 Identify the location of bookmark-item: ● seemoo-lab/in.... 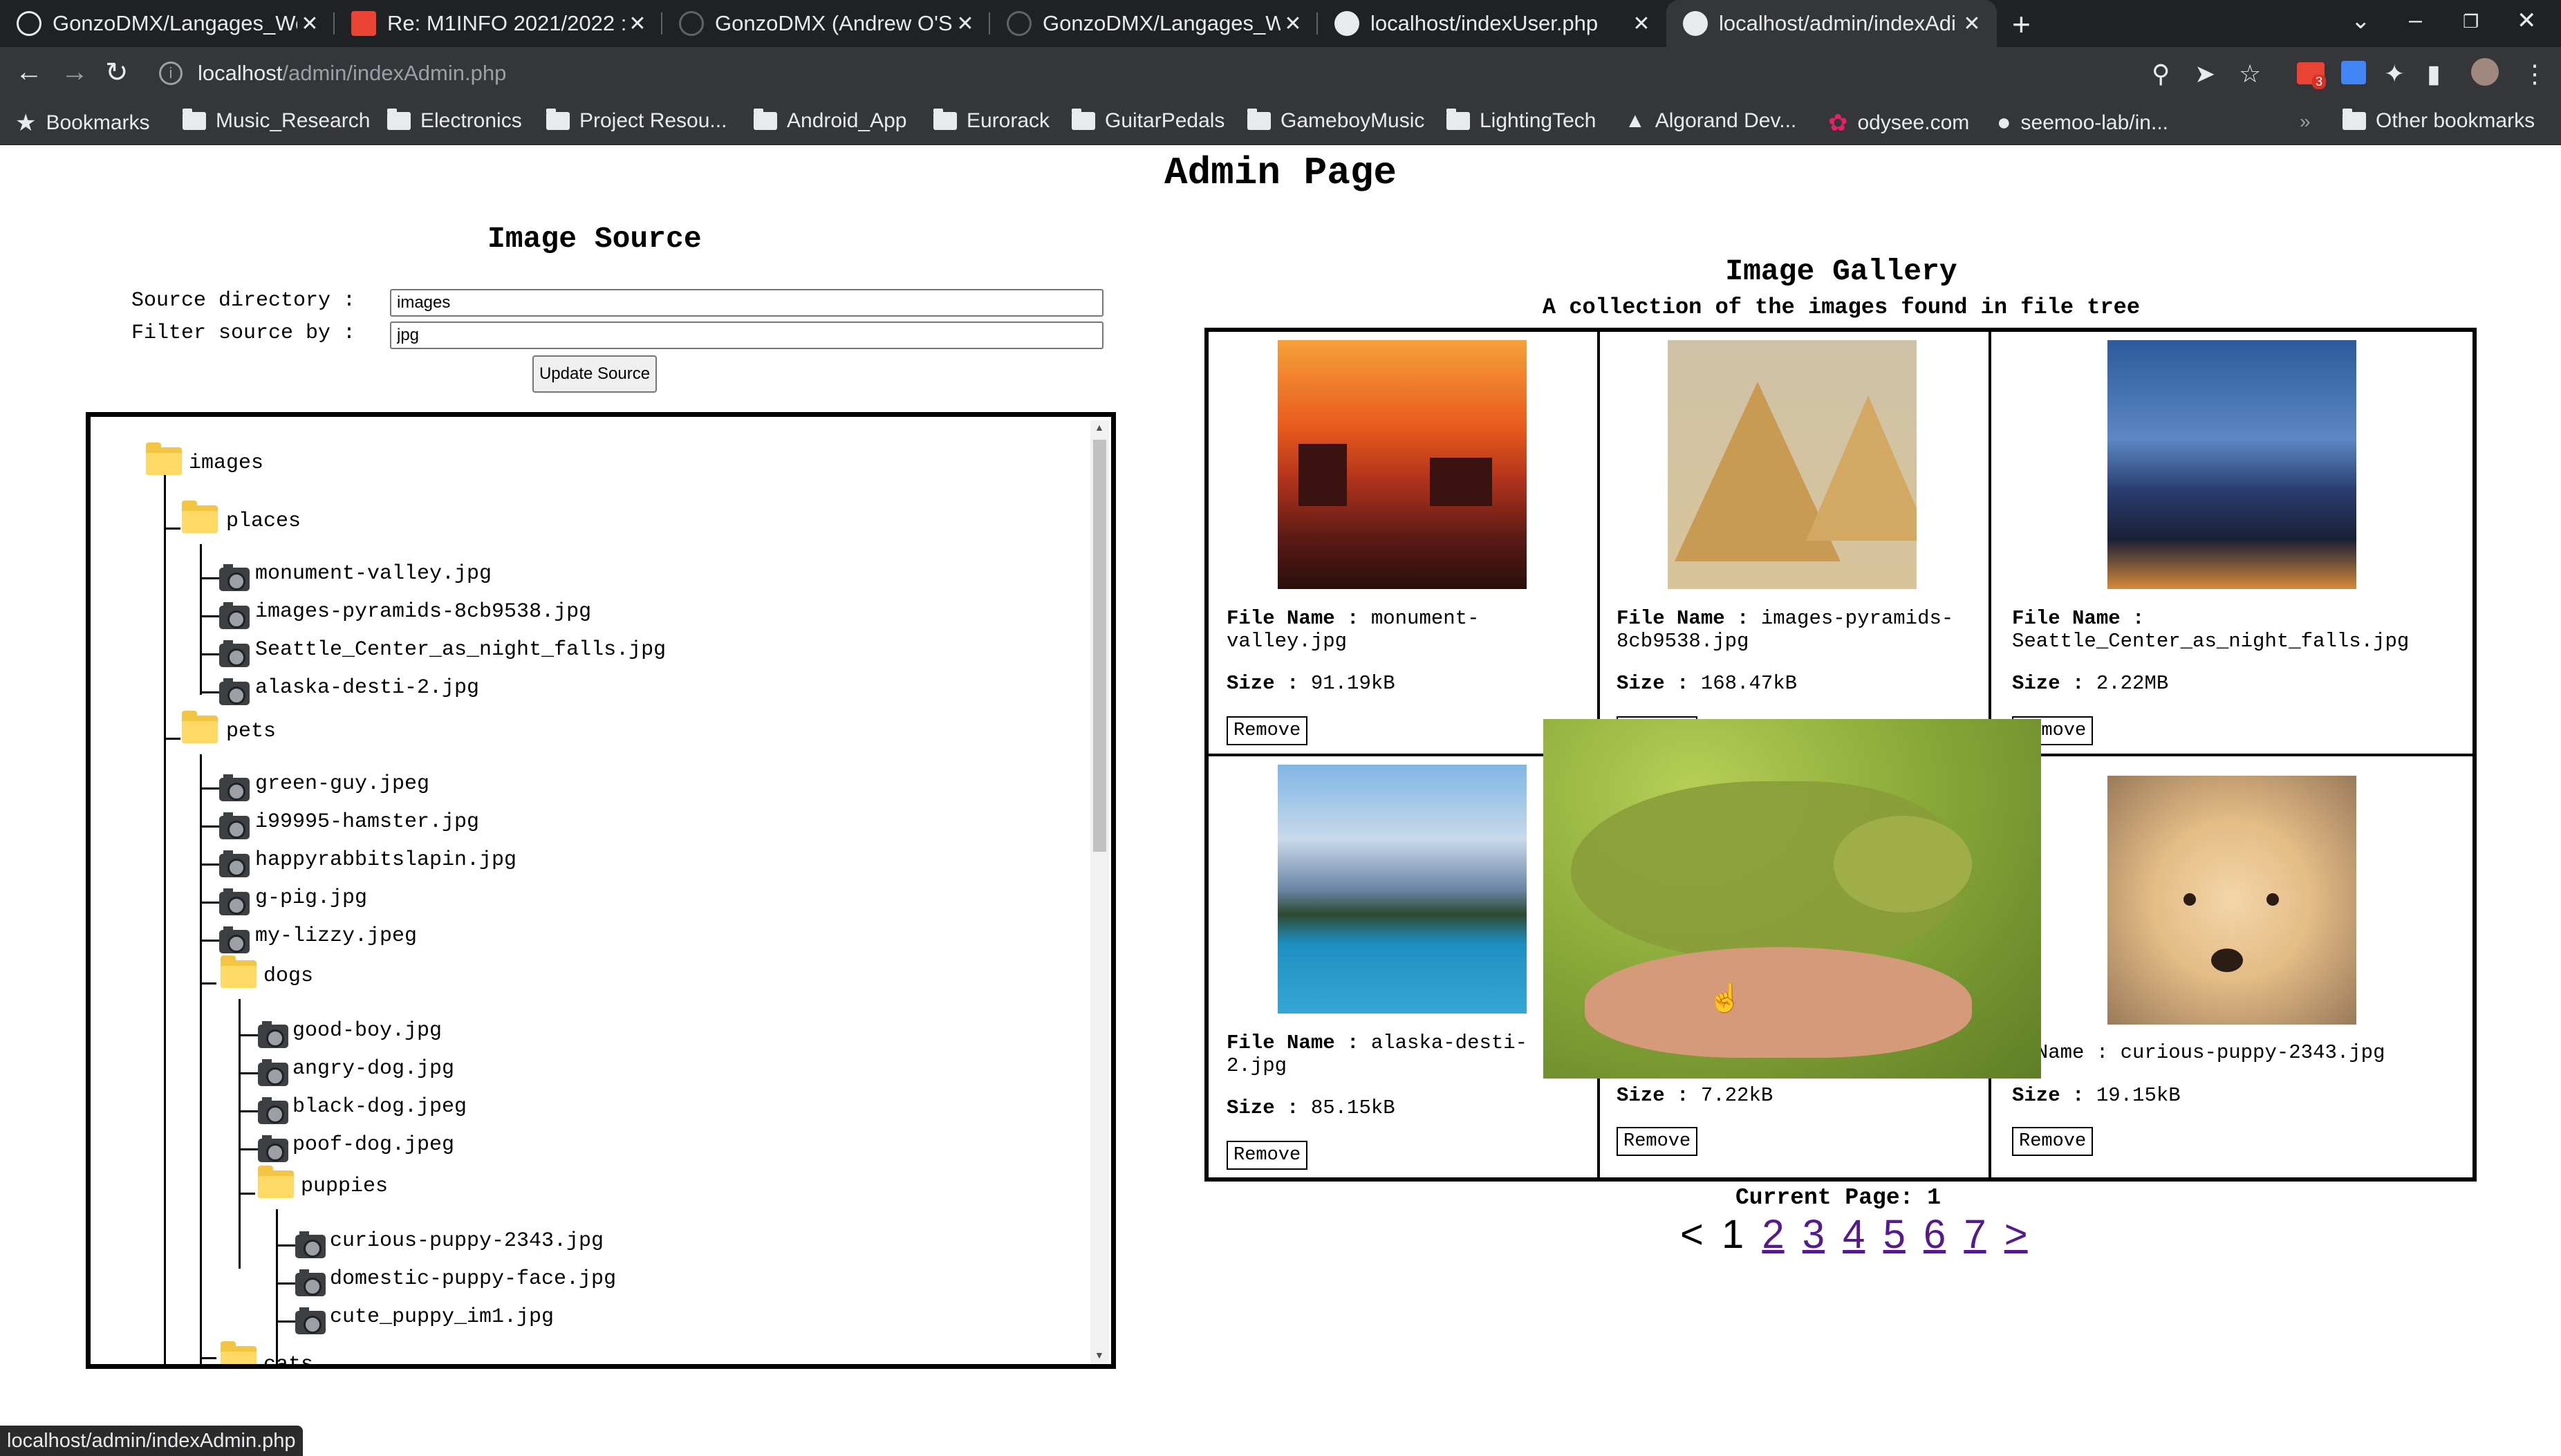
(2082, 122).